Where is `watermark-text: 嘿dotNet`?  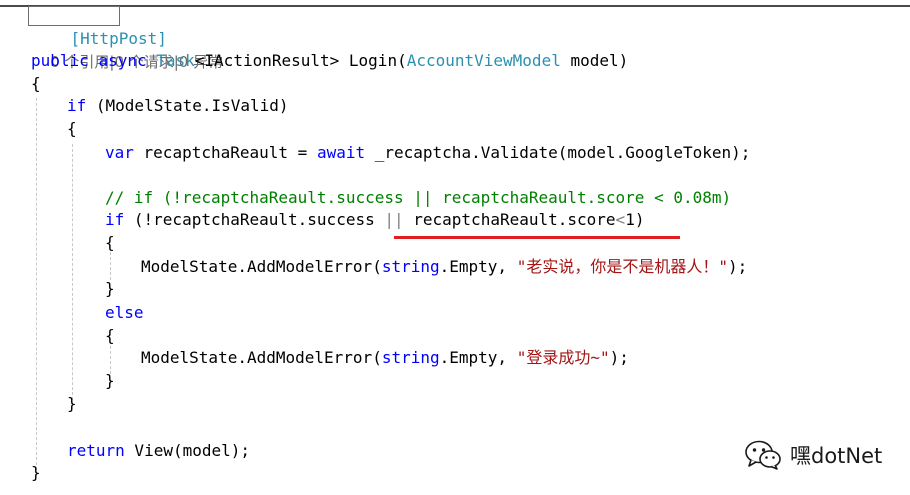 watermark-text: 嘿dotNet is located at coordinates (836, 456).